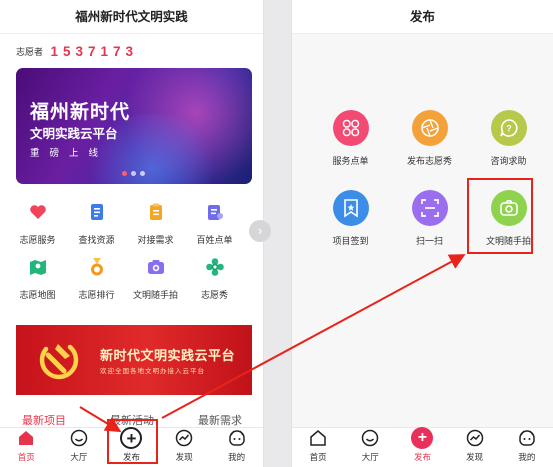 Image resolution: width=553 pixels, height=467 pixels. I want to click on party-emblem-icon, so click(59, 362).